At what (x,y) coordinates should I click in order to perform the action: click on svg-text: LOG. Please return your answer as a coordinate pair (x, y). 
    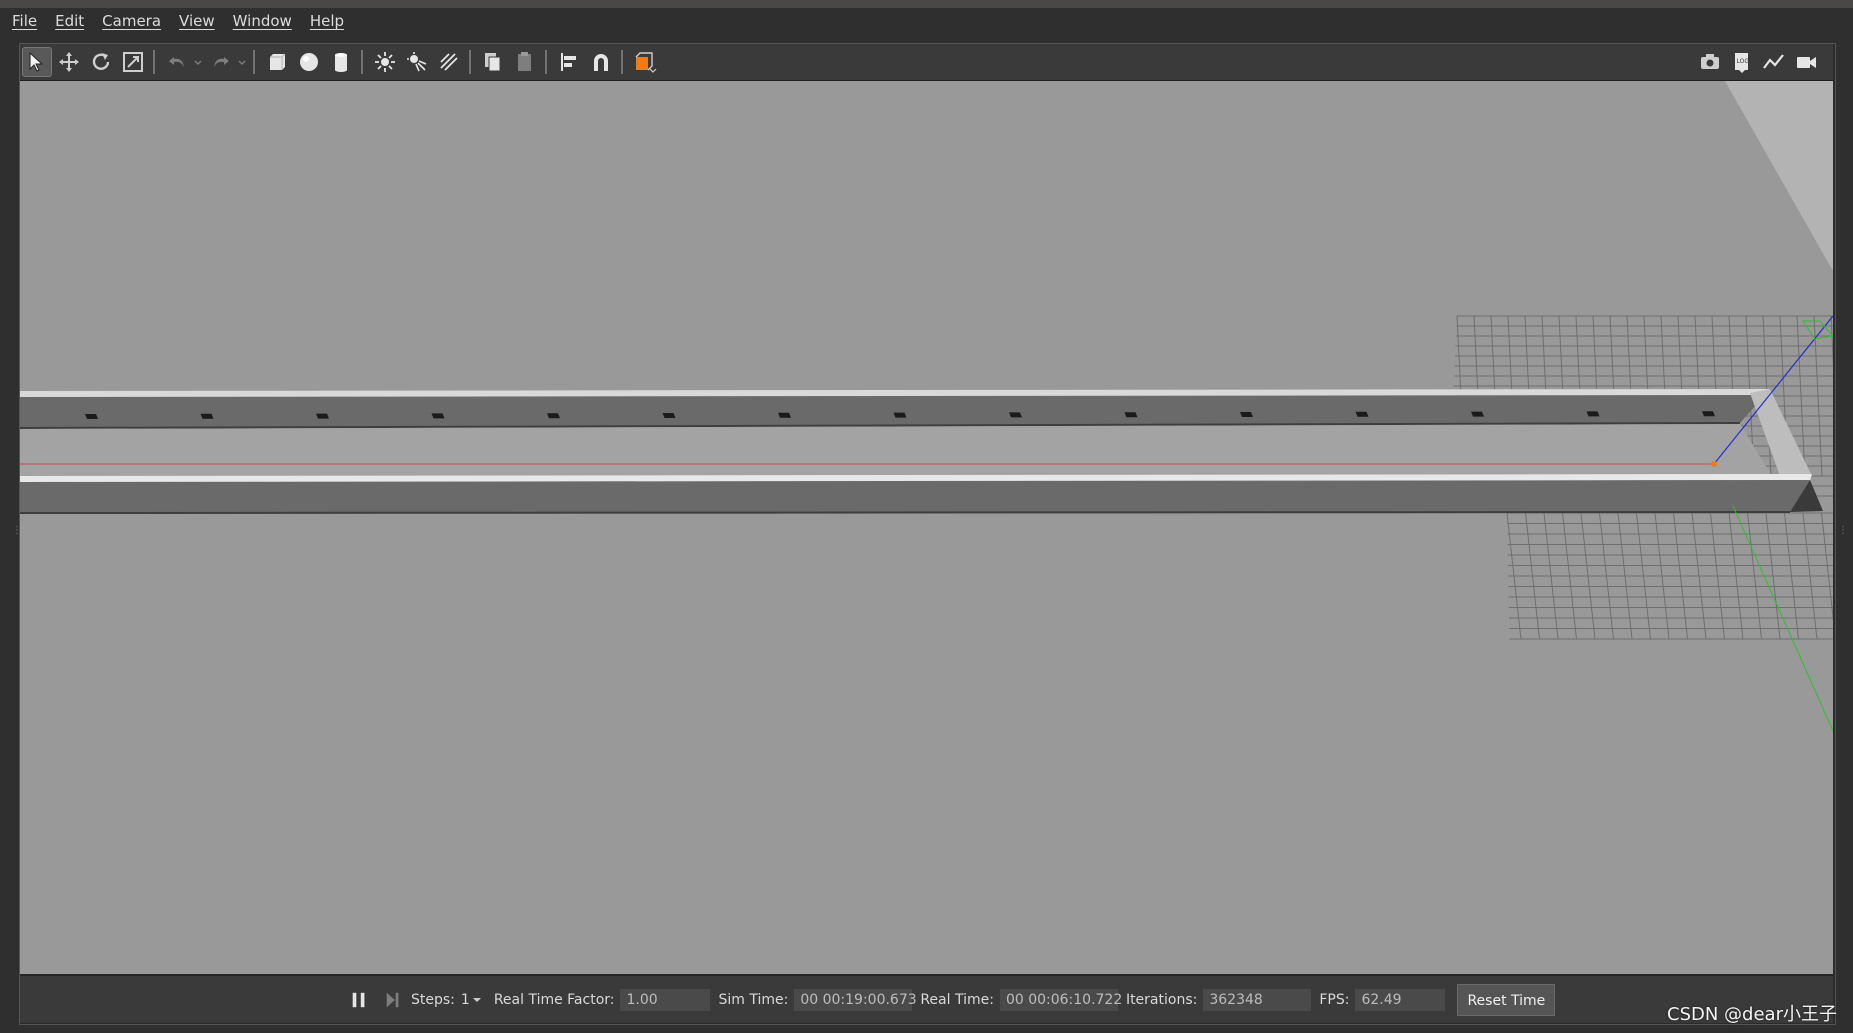
    Looking at the image, I should click on (1743, 61).